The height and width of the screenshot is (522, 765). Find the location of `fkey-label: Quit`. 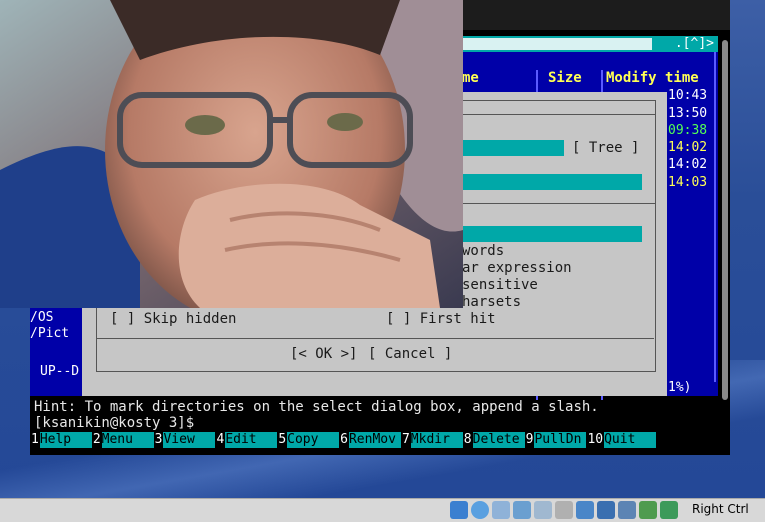

fkey-label: Quit is located at coordinates (630, 440).